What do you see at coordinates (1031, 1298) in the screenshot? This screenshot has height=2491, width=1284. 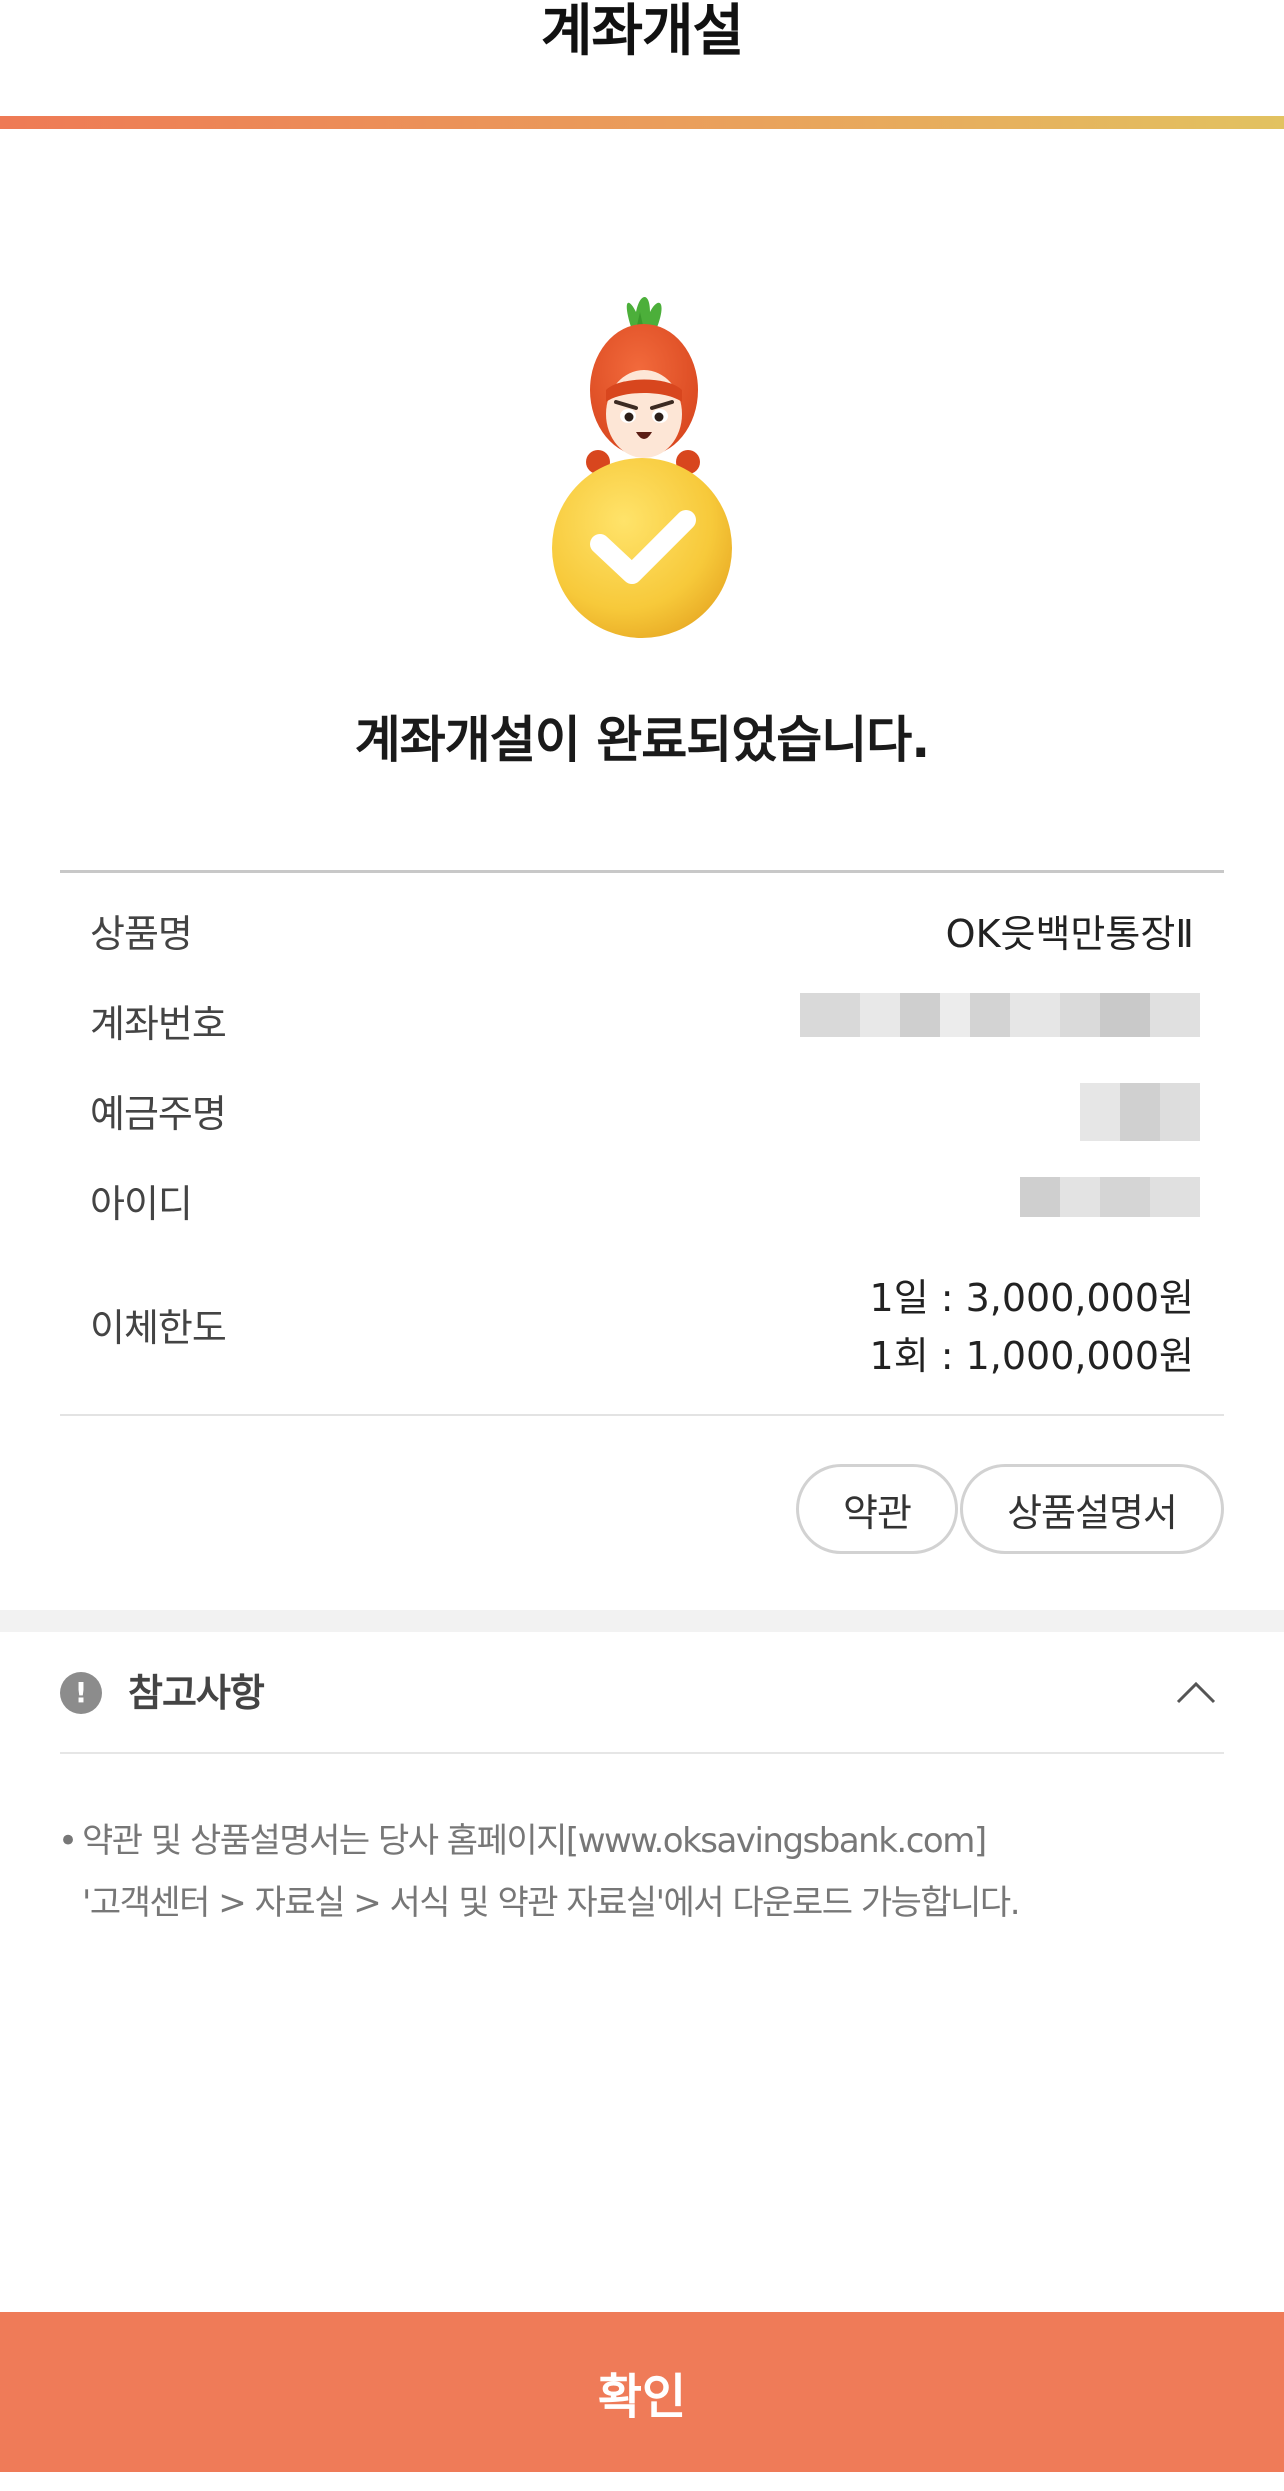 I see `daily-limit-value: 1일 : 3,000,000원` at bounding box center [1031, 1298].